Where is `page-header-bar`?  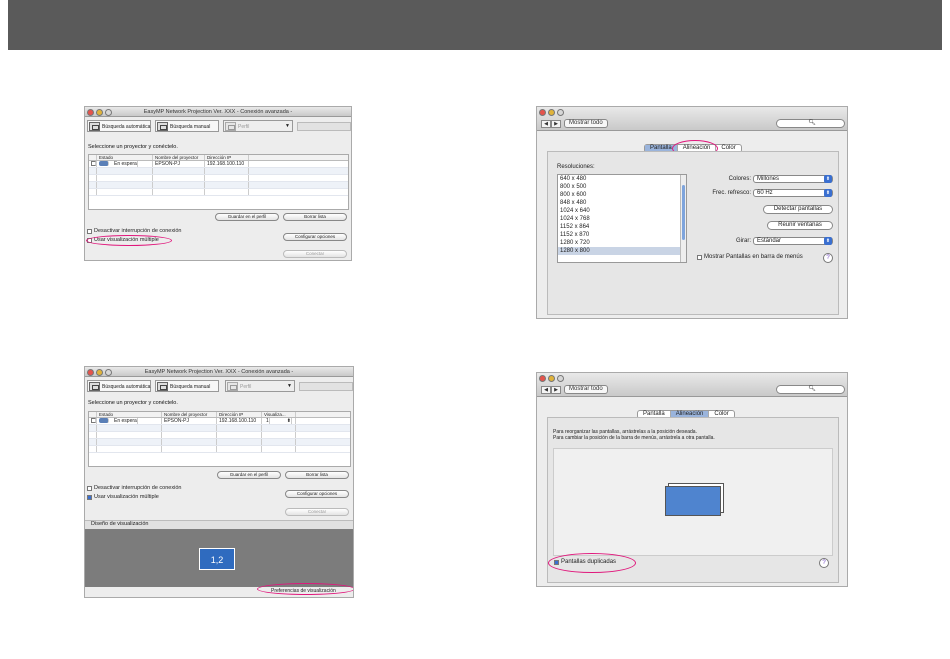
page-header-bar is located at coordinates (475, 25).